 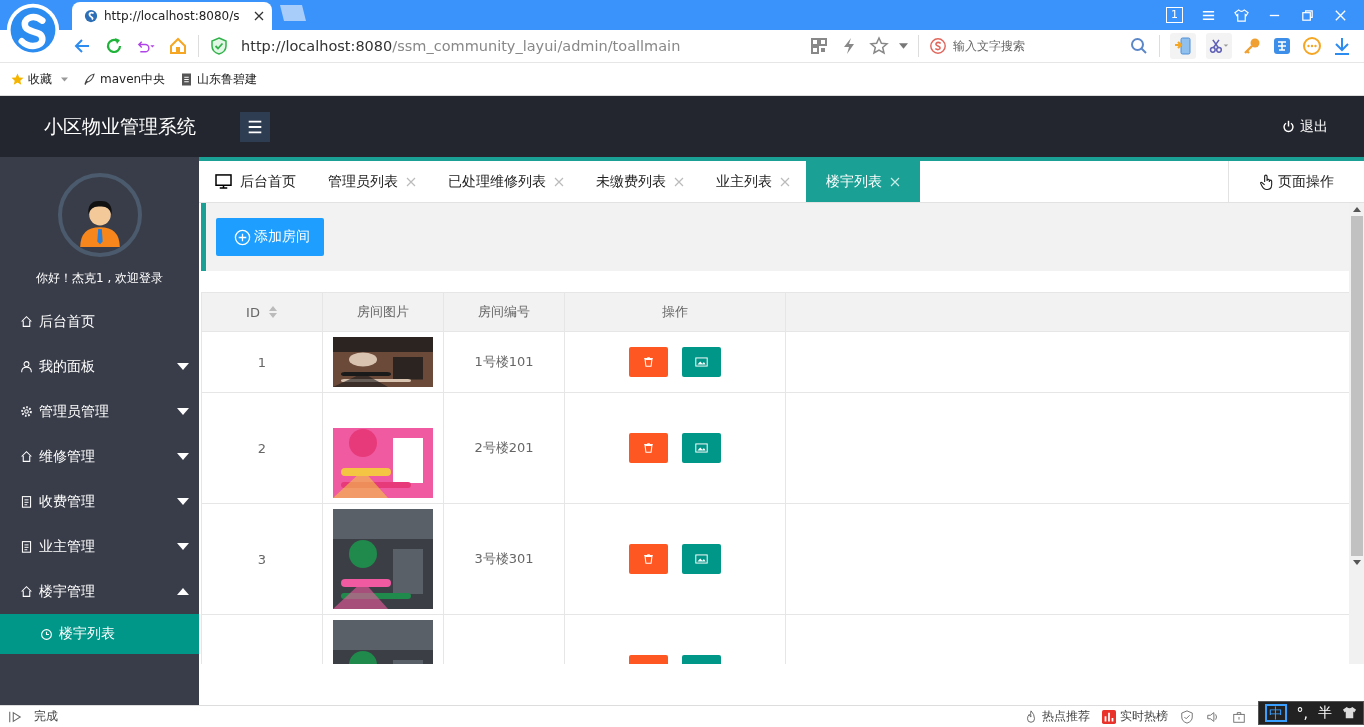 I want to click on sidebar-item: 后台首页, so click(x=99, y=321).